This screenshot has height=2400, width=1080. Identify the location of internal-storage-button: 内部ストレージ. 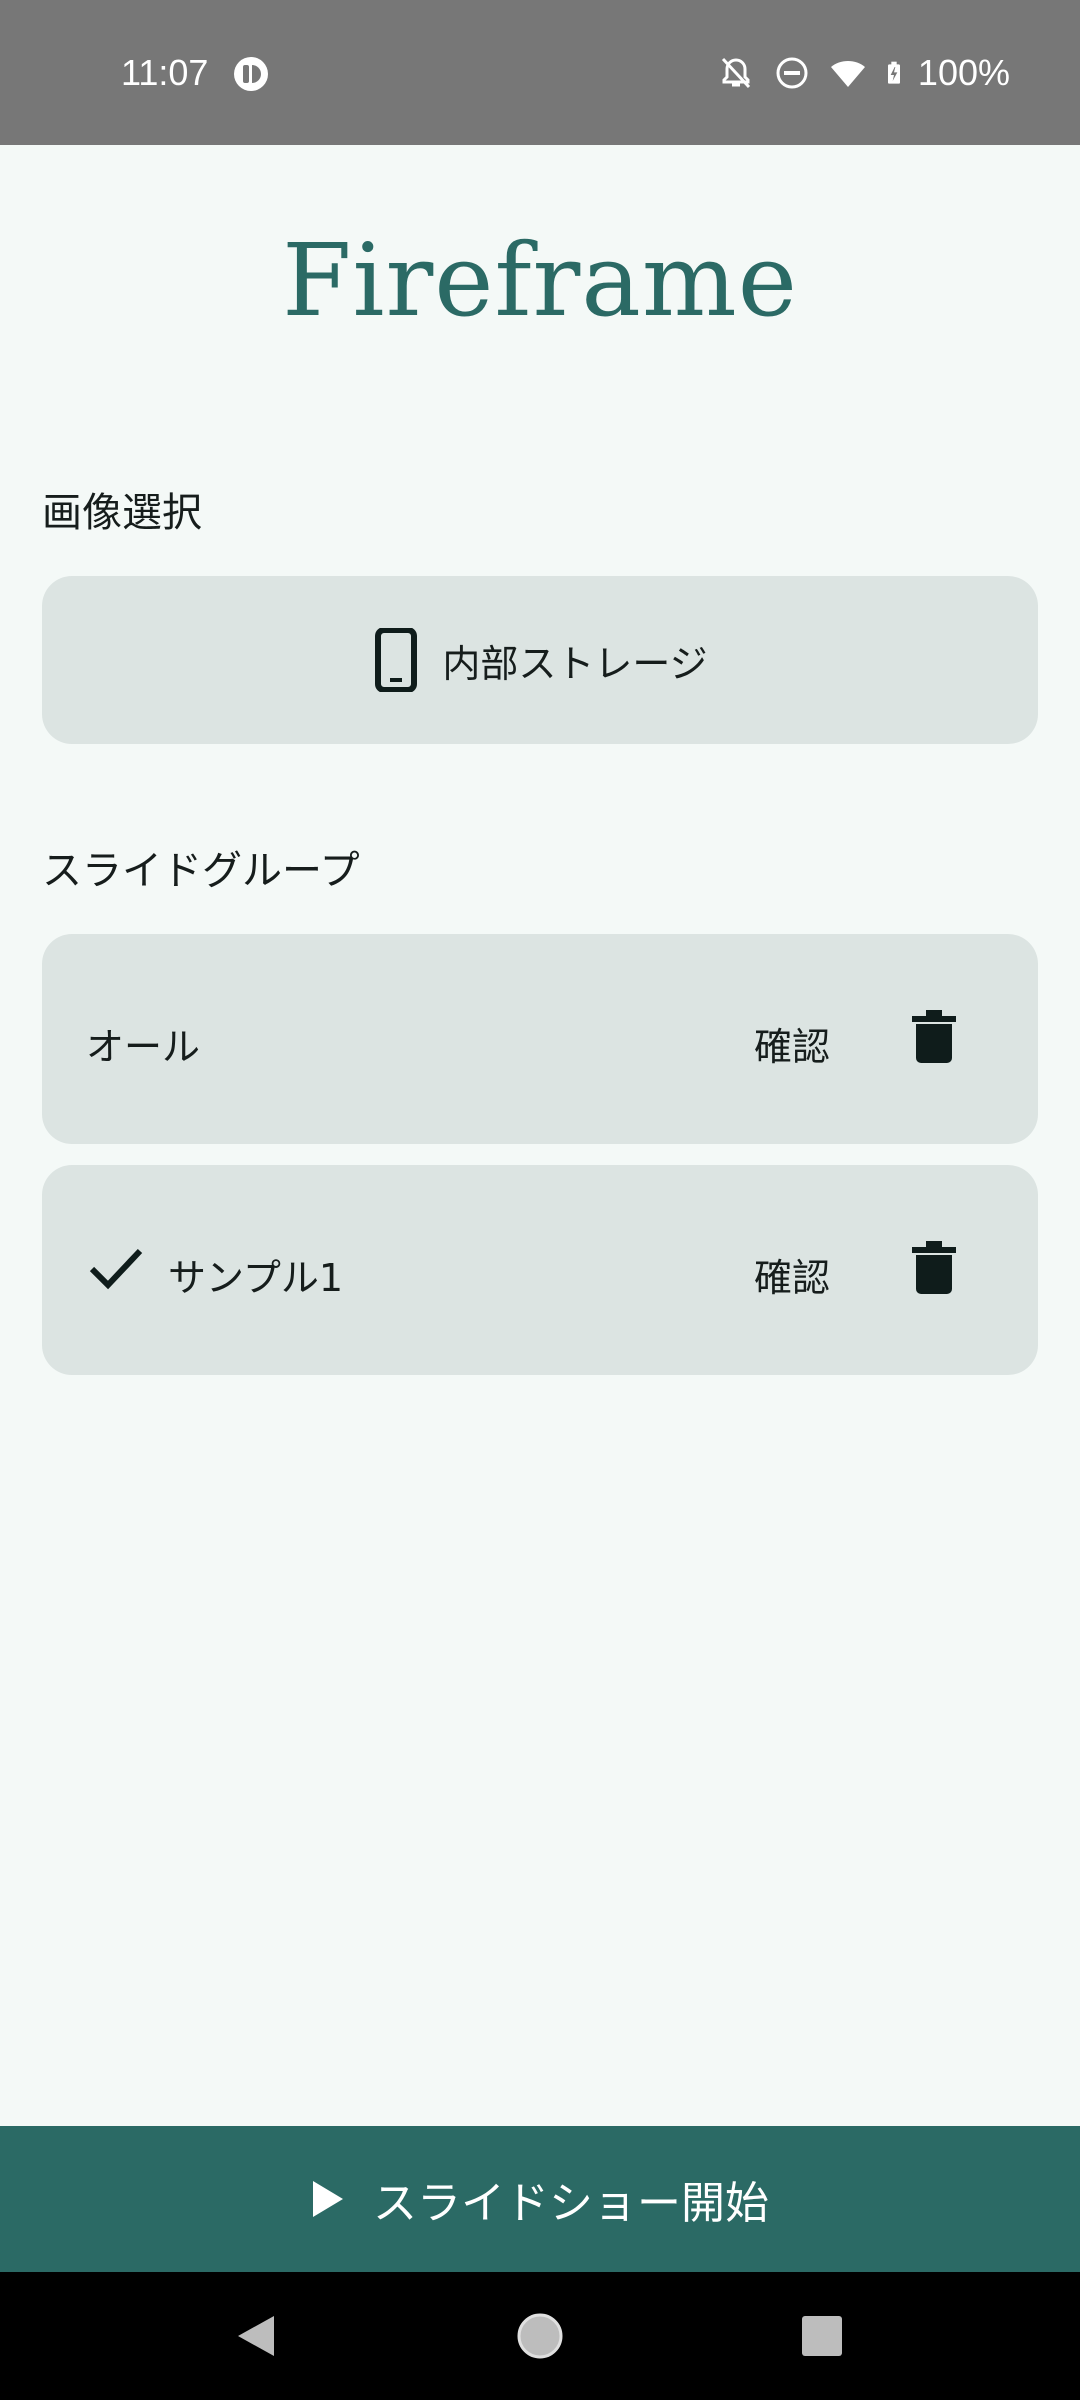
(540, 660).